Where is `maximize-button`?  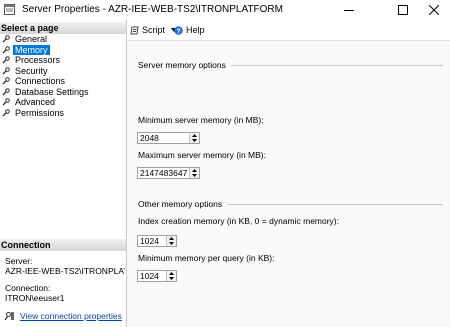 maximize-button is located at coordinates (403, 10).